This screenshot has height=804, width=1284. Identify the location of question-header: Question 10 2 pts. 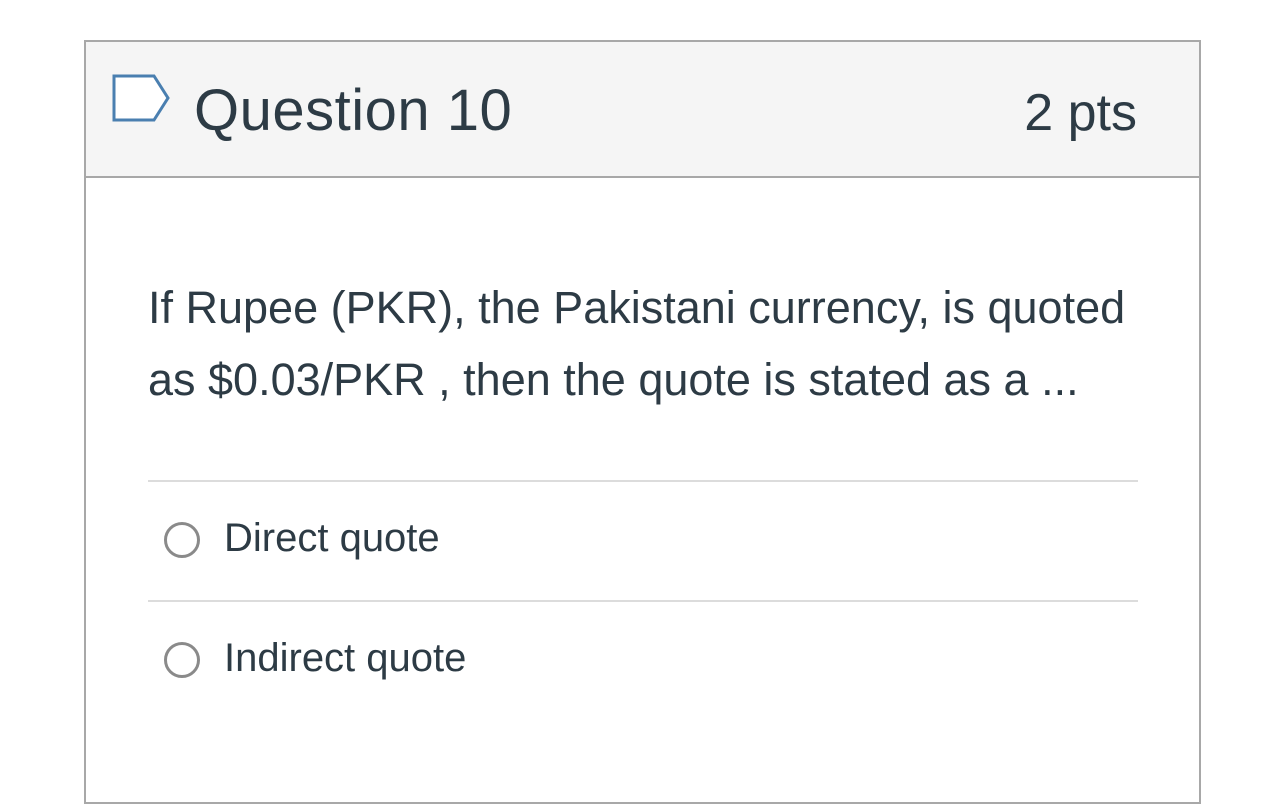
(642, 110).